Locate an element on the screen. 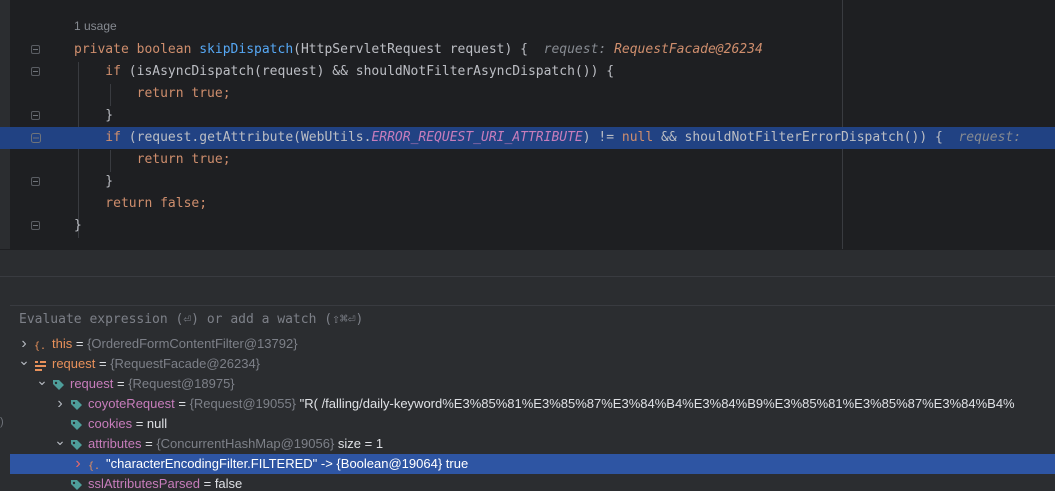 The height and width of the screenshot is (491, 1055). editor-debugger-separator is located at coordinates (527, 263).